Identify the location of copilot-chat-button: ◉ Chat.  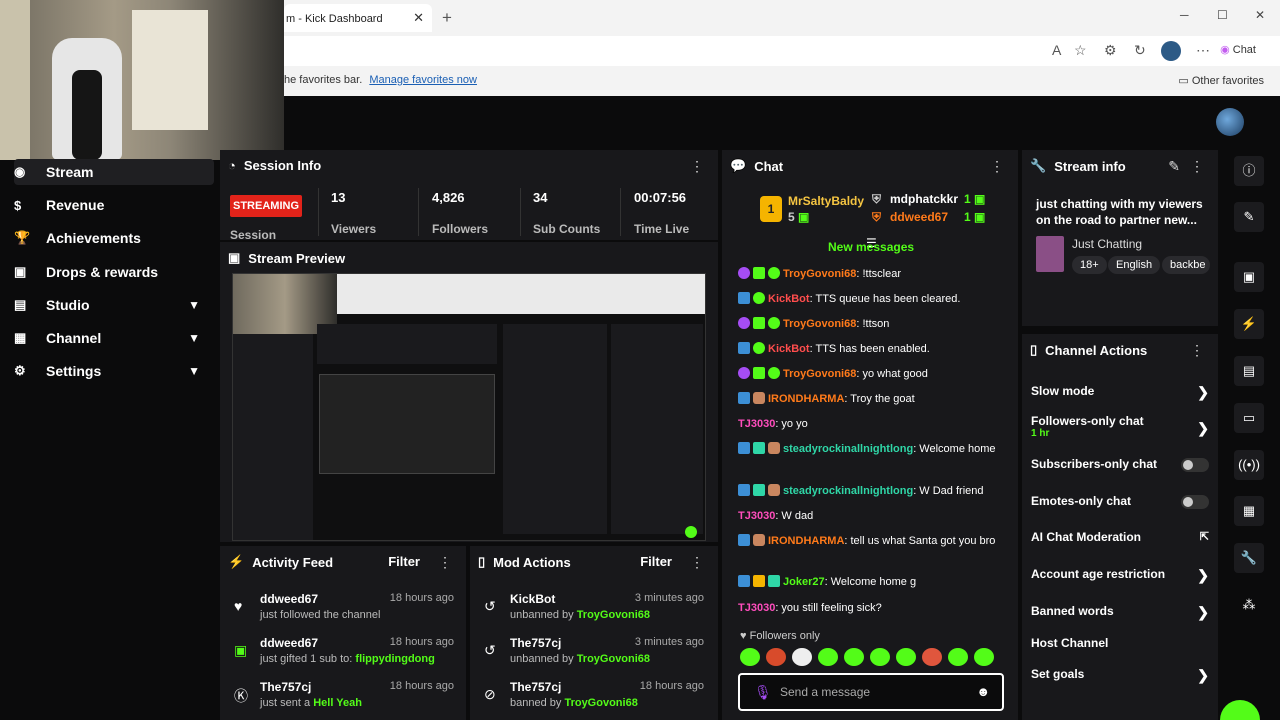
(1238, 49).